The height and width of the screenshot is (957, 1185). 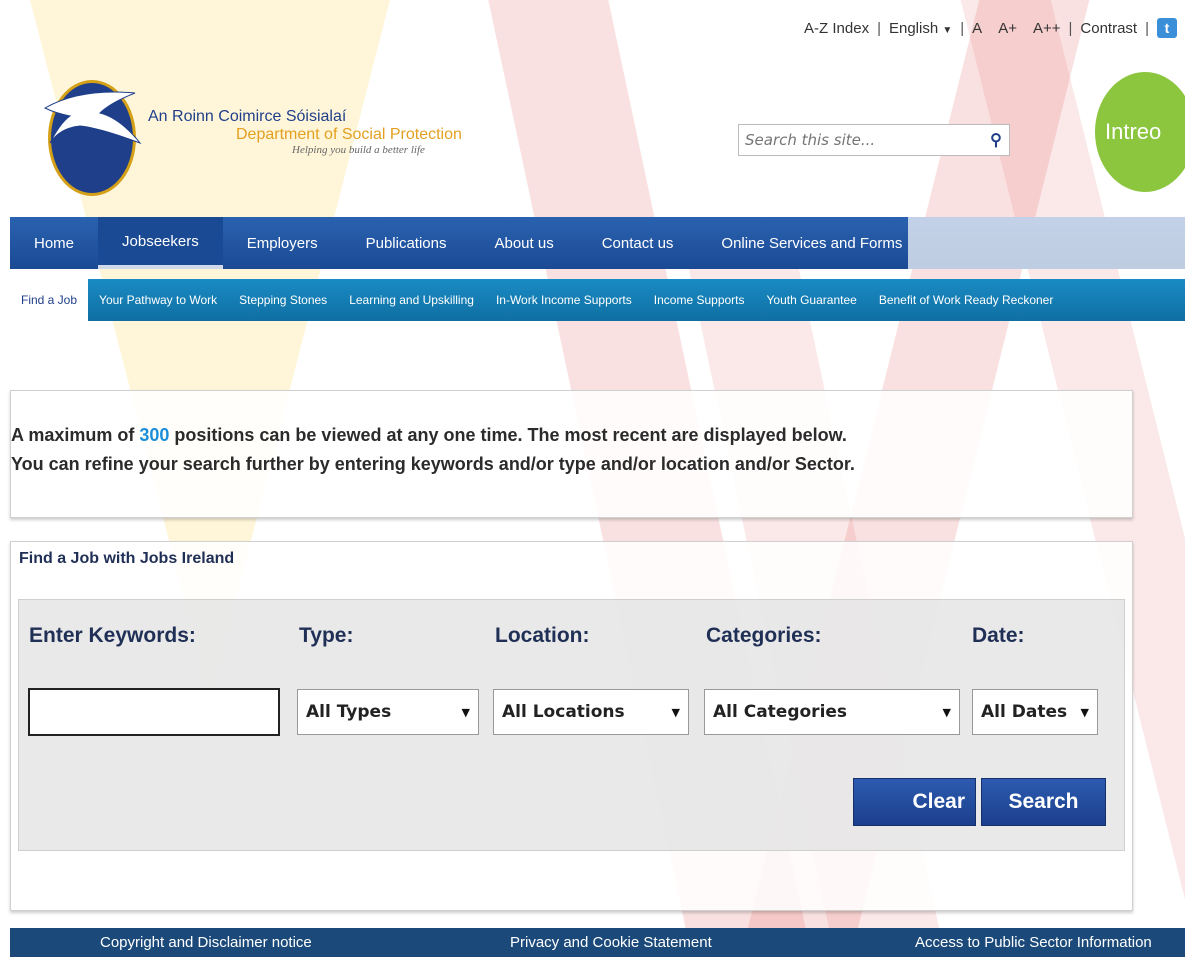 What do you see at coordinates (49, 300) in the screenshot?
I see `subnav-find-a-job: Find a Job` at bounding box center [49, 300].